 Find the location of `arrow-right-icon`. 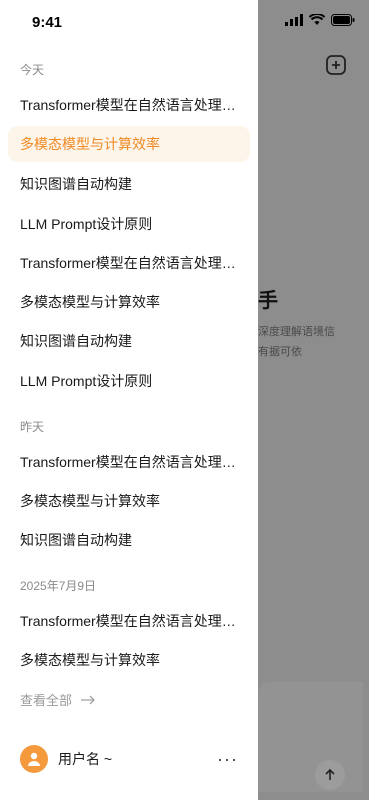

arrow-right-icon is located at coordinates (88, 699).